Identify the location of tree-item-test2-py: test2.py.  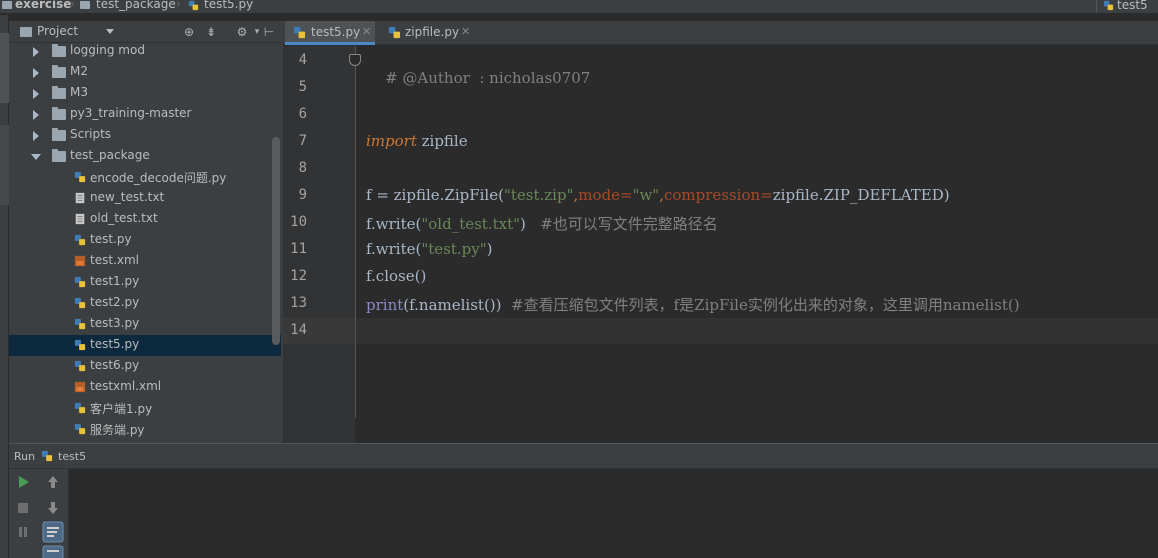
(145, 303).